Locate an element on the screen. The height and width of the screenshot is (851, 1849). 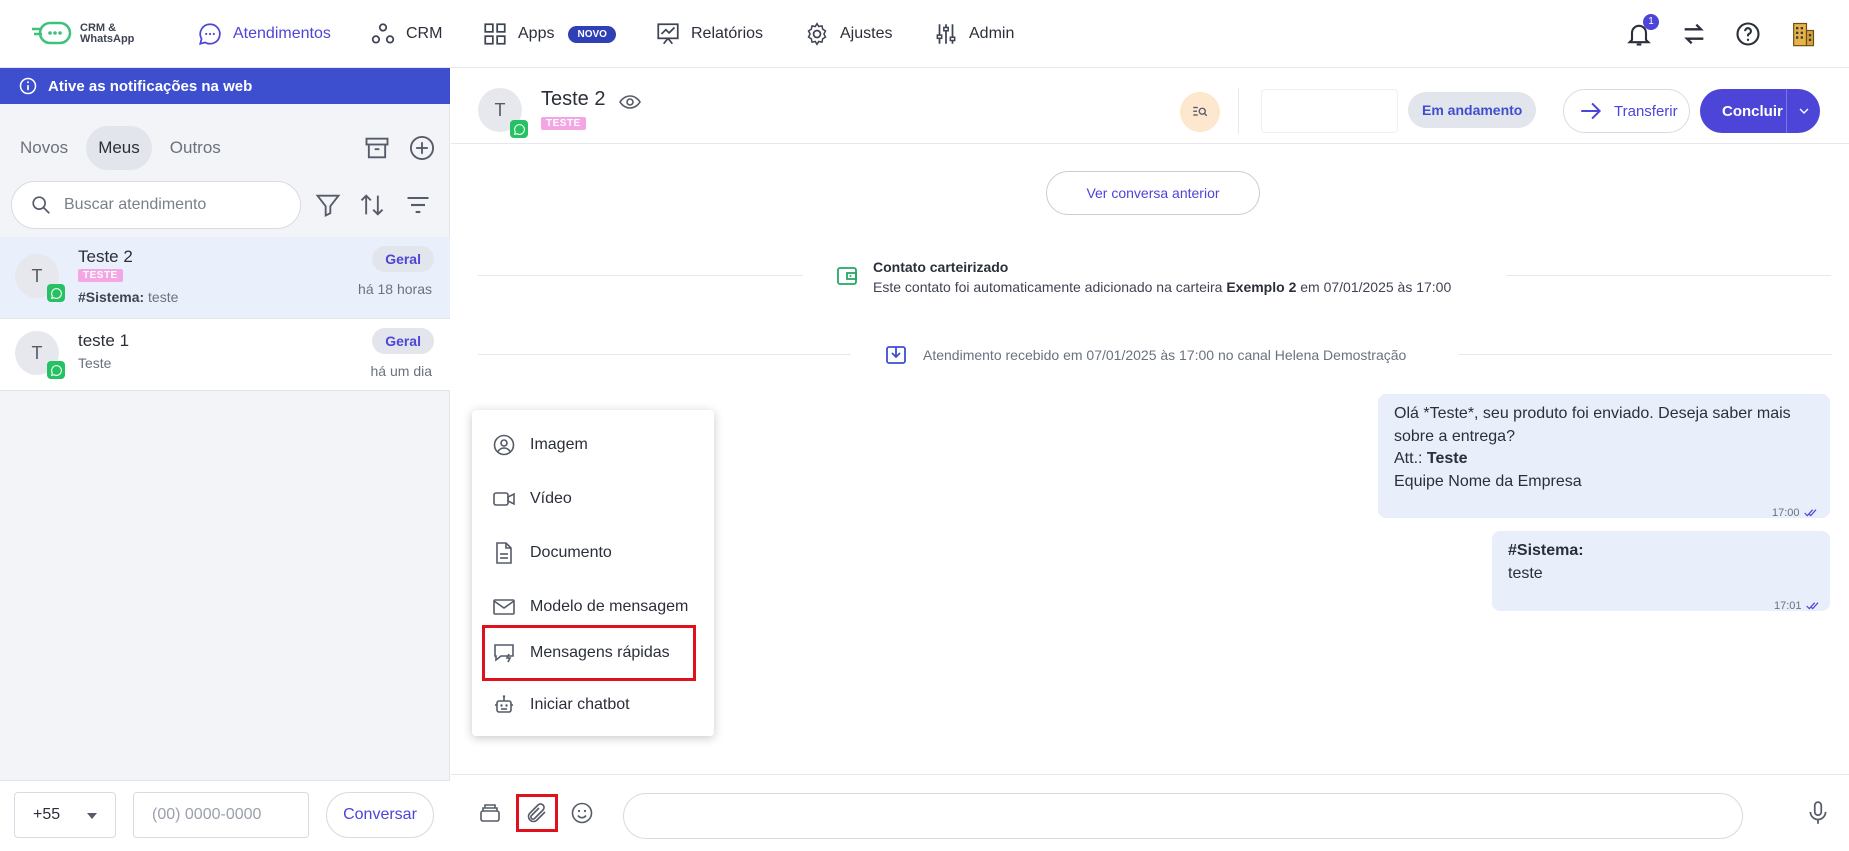
search-input is located at coordinates (174, 205).